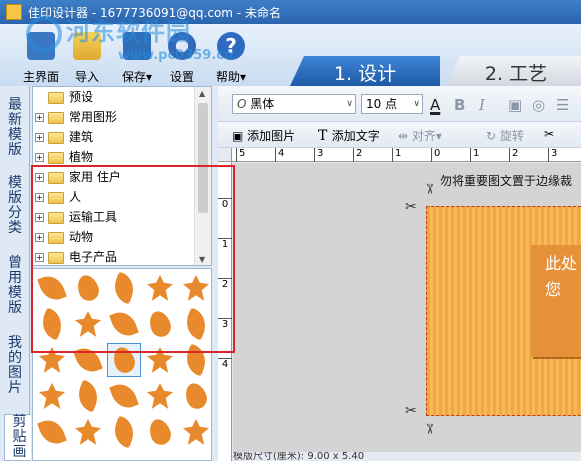  What do you see at coordinates (76, 256) in the screenshot?
I see `tree-item: + 电子产品` at bounding box center [76, 256].